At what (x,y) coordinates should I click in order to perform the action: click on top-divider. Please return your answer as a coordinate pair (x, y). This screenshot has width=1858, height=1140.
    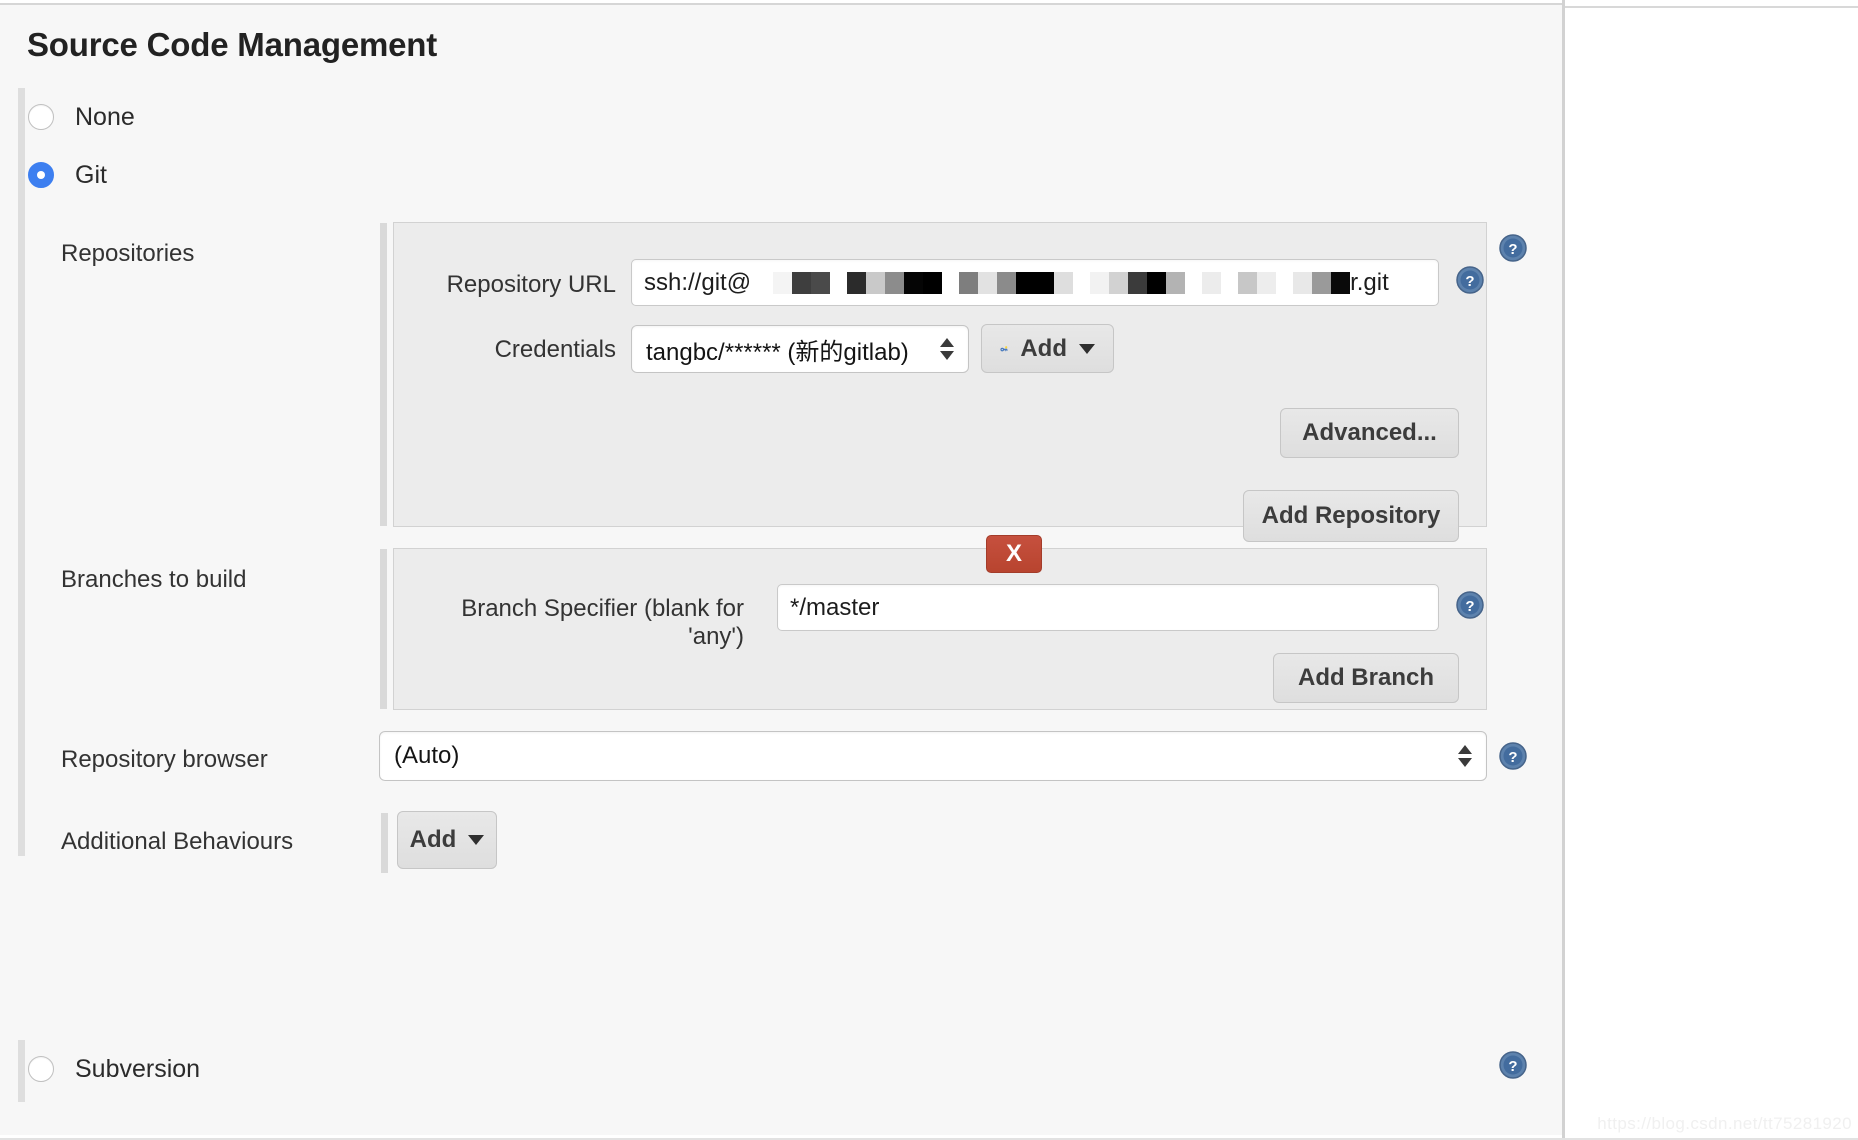
    Looking at the image, I should click on (781, 4).